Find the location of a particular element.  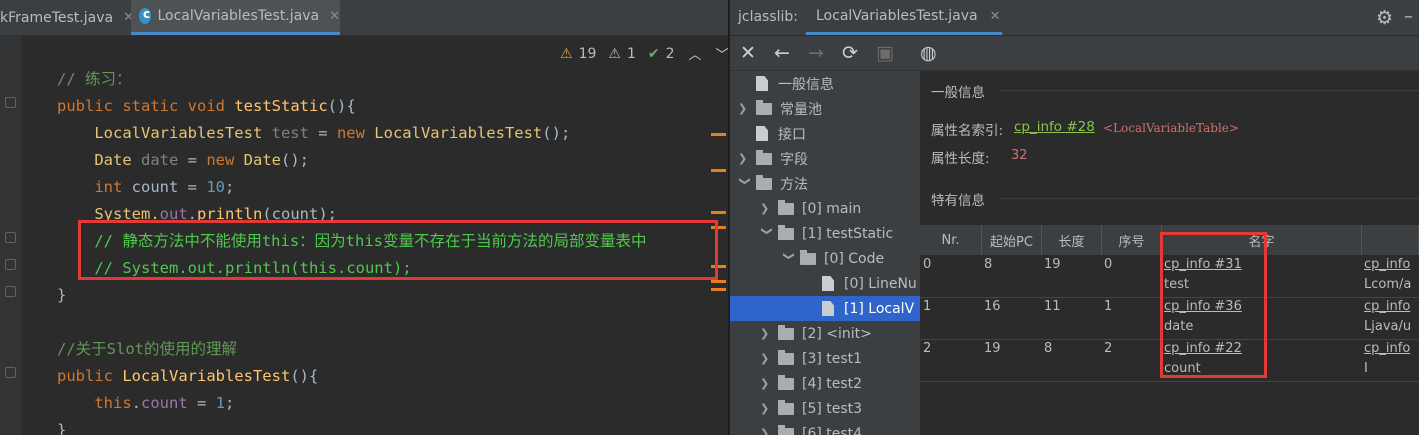

tree-item-label: [3] test1 is located at coordinates (832, 358).